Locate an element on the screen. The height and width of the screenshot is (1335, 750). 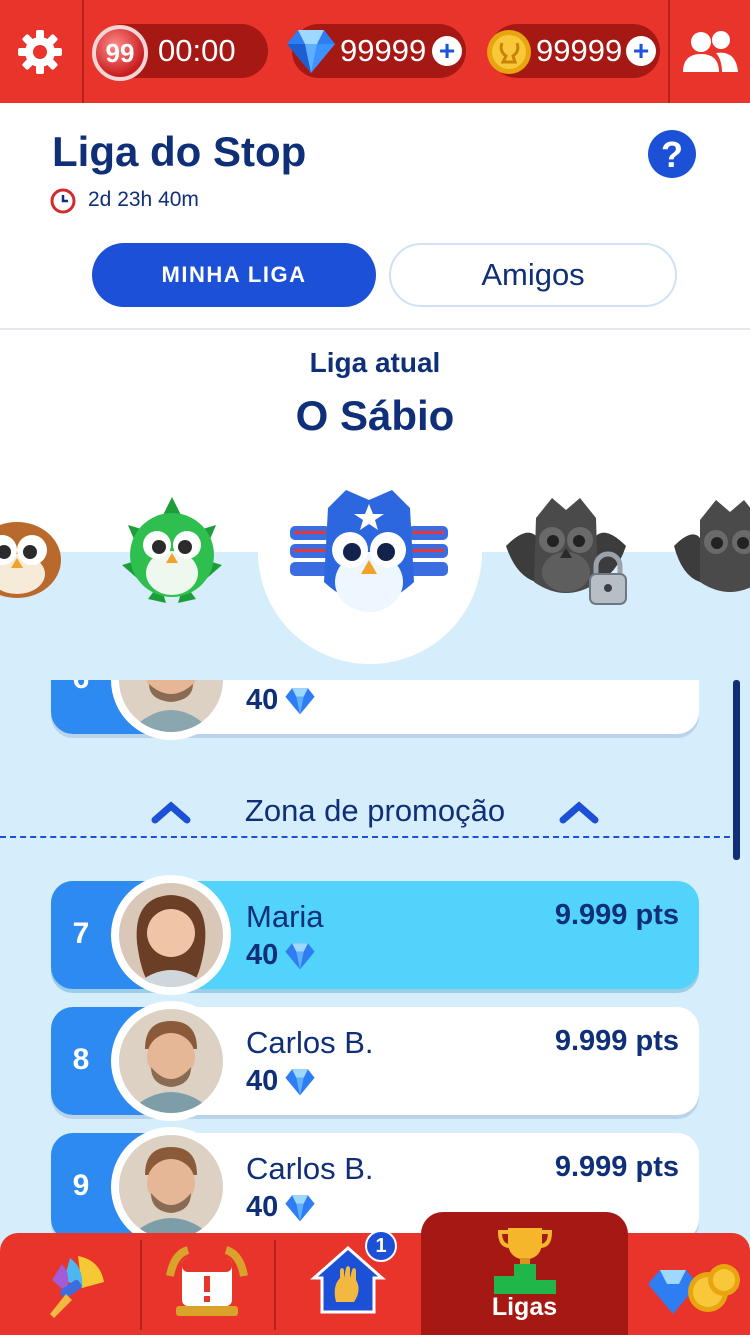
lives-timer: 00:00 is located at coordinates (197, 50).